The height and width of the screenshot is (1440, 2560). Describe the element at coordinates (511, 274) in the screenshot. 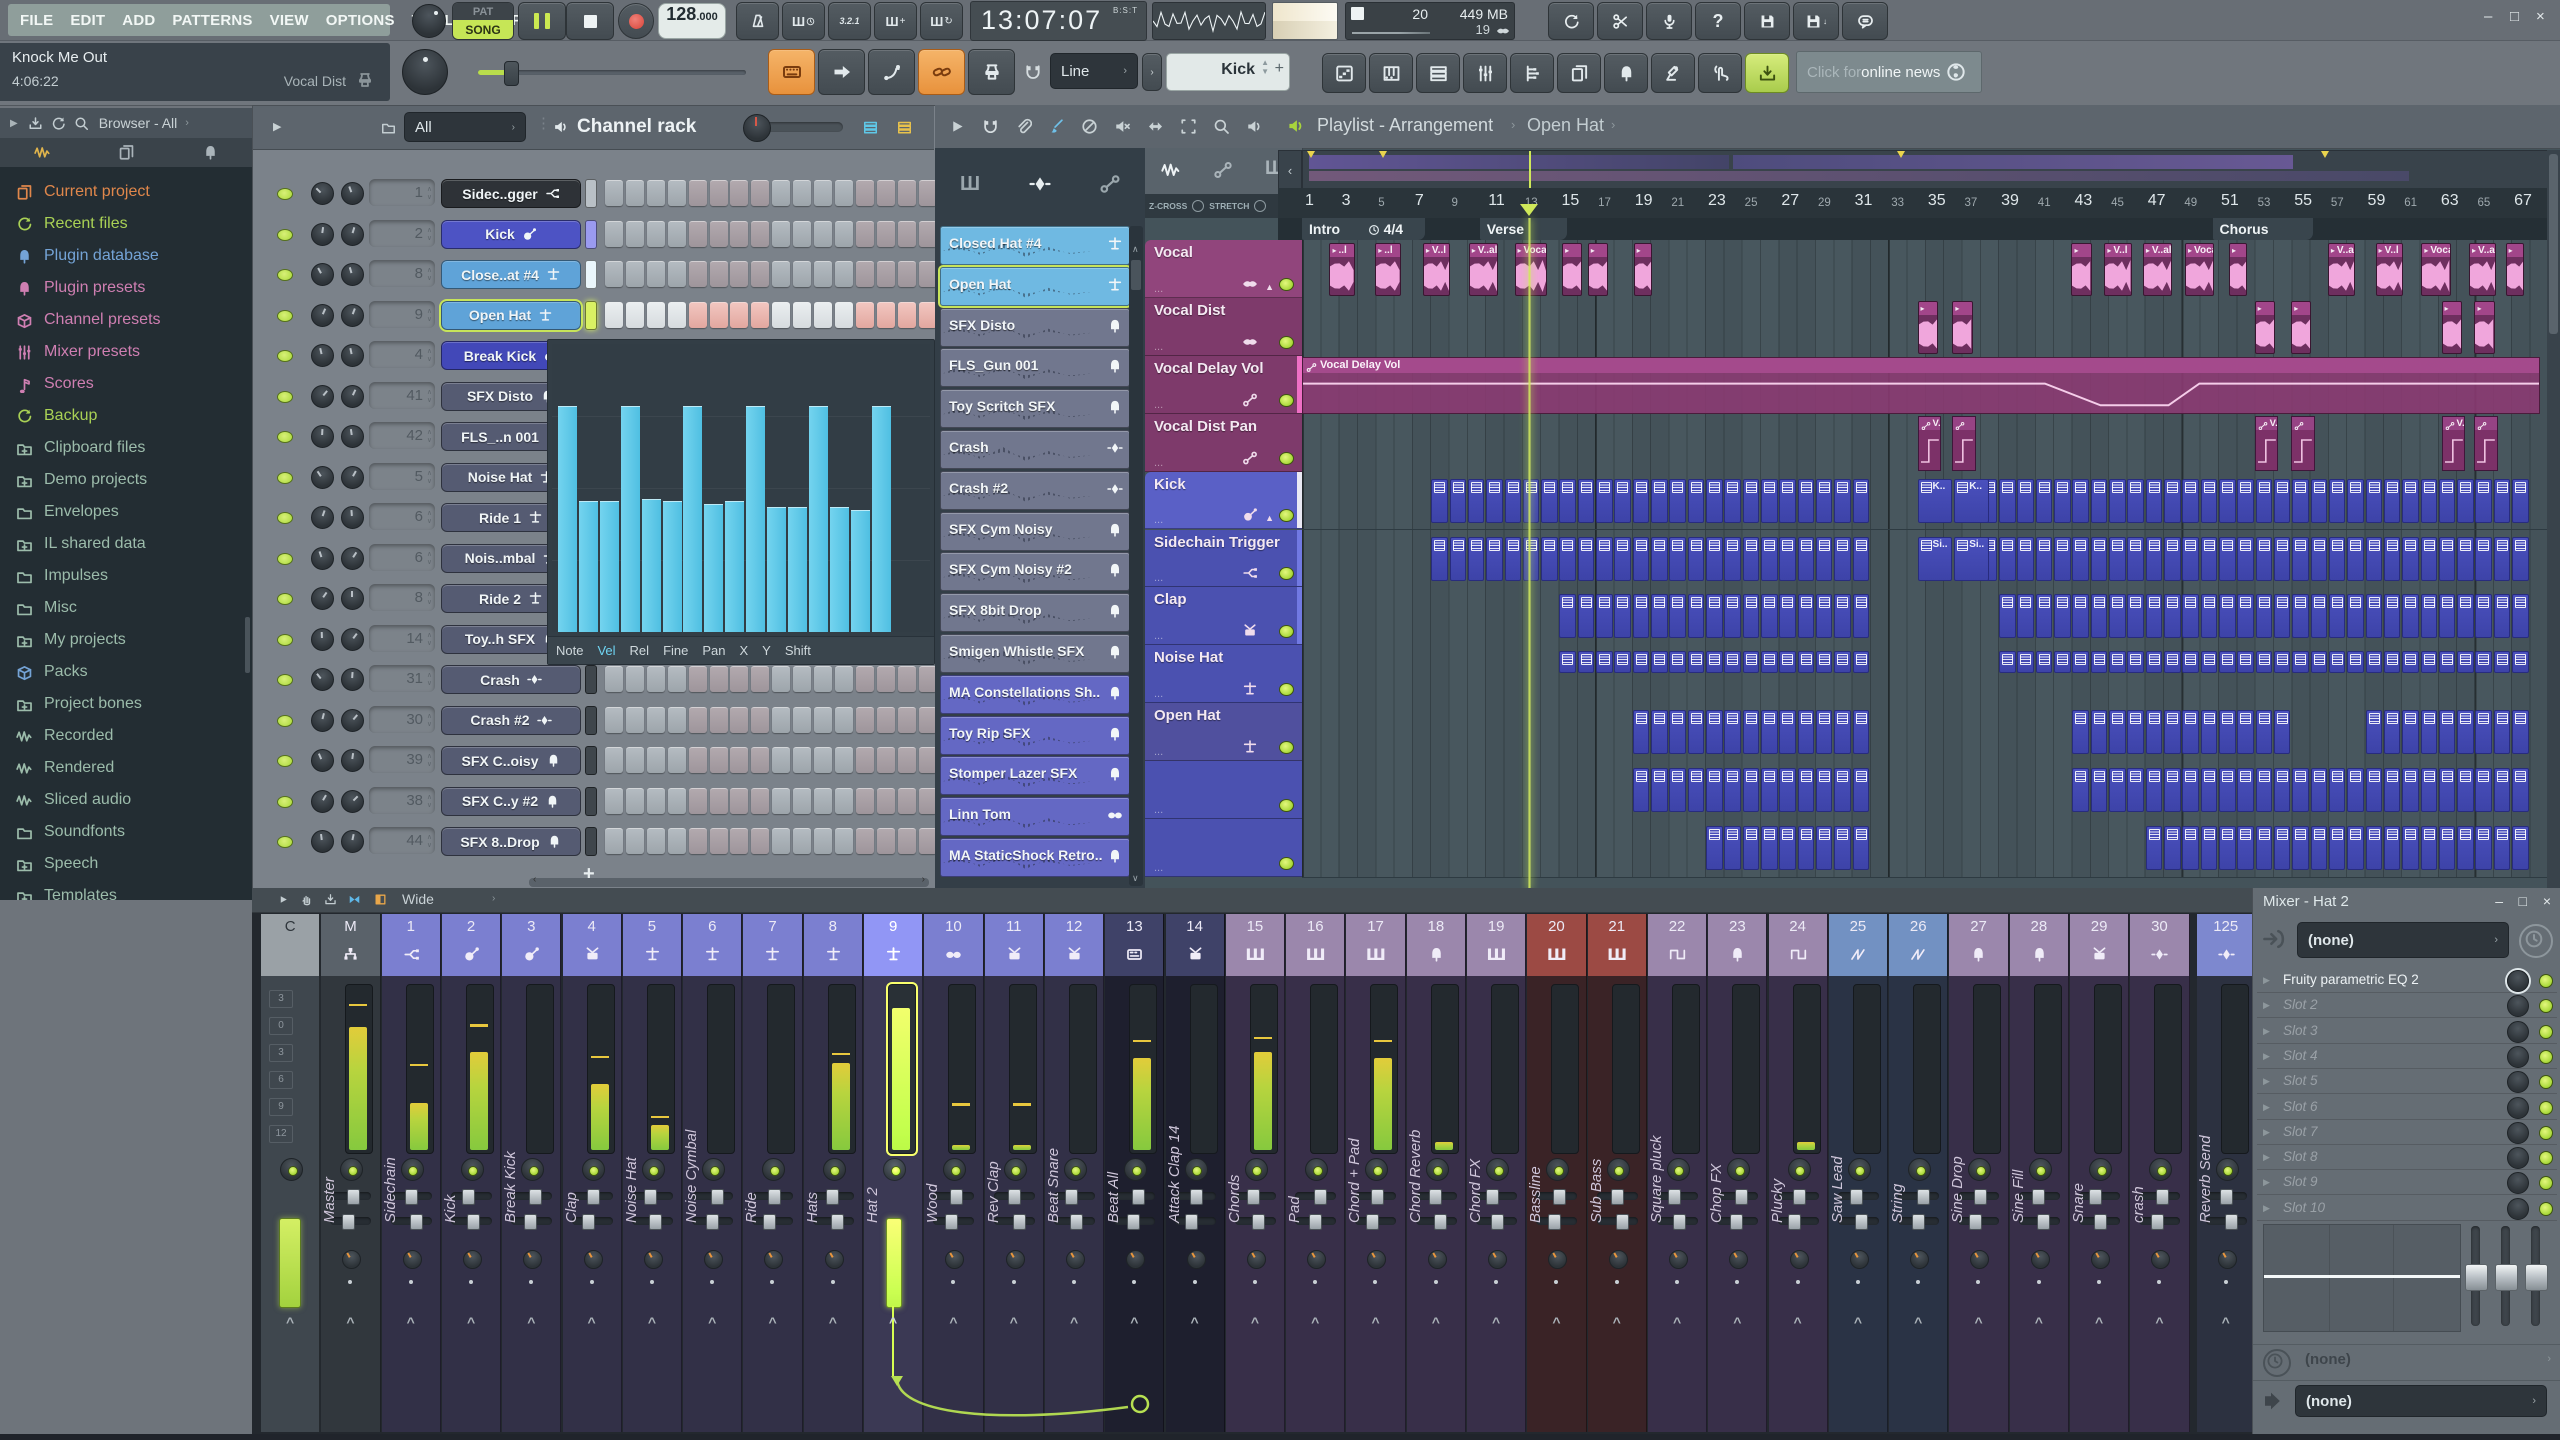

I see `channel-button-close-at-4: Close..at #4` at that location.